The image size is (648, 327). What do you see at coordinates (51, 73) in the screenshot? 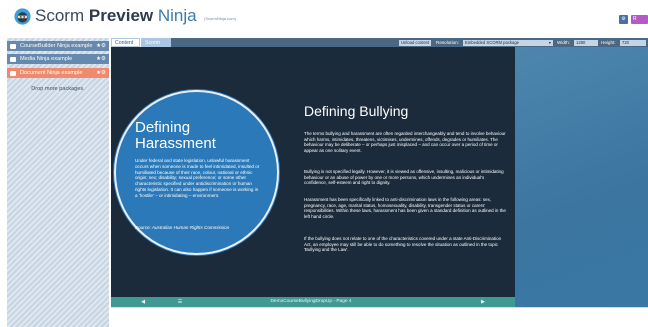
I see `sidebar-item-label: Document Ninja example` at bounding box center [51, 73].